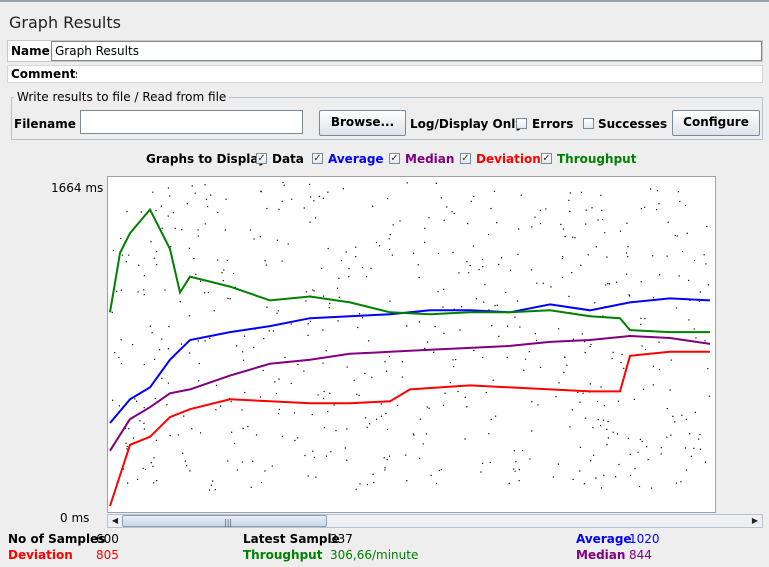 This screenshot has height=567, width=769. I want to click on graph-option-median-checkbox: ✓, so click(394, 158).